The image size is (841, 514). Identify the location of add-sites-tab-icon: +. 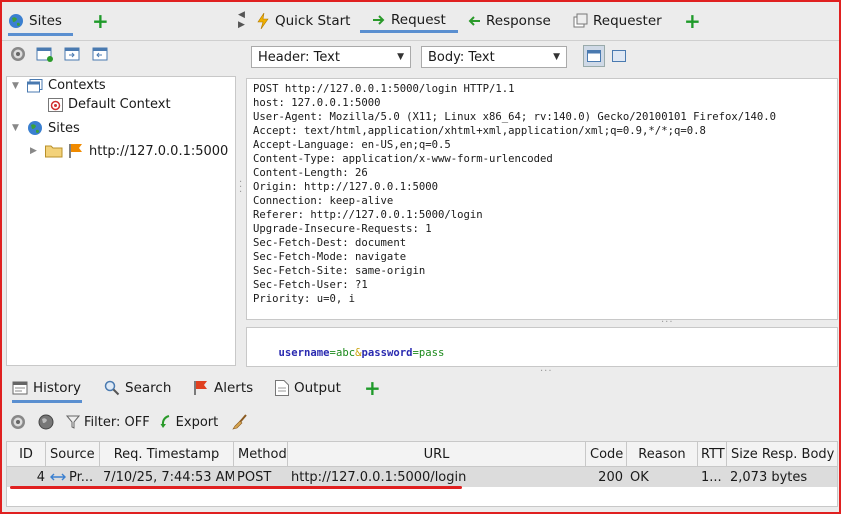
(100, 21).